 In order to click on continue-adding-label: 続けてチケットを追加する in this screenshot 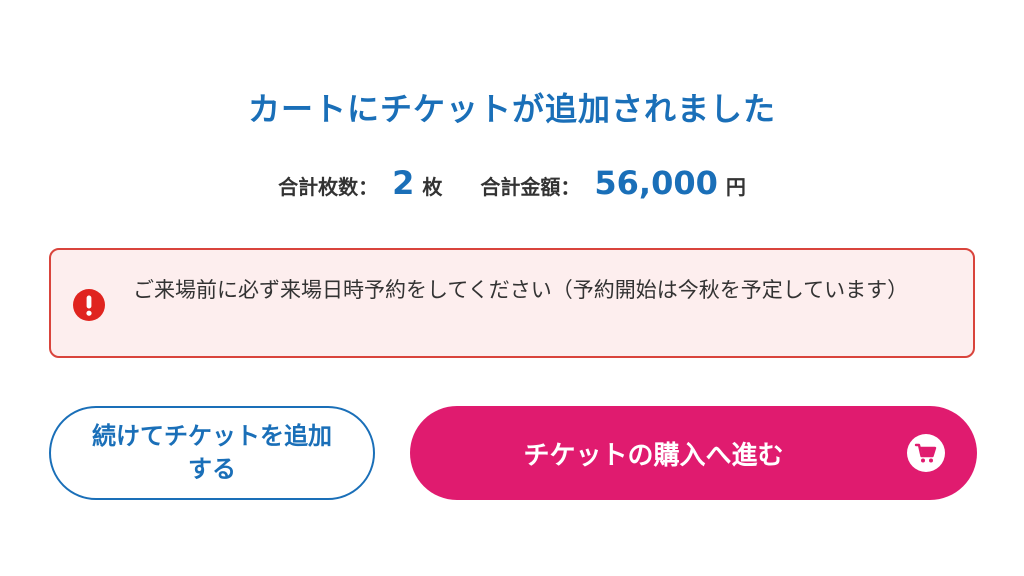, I will do `click(212, 452)`.